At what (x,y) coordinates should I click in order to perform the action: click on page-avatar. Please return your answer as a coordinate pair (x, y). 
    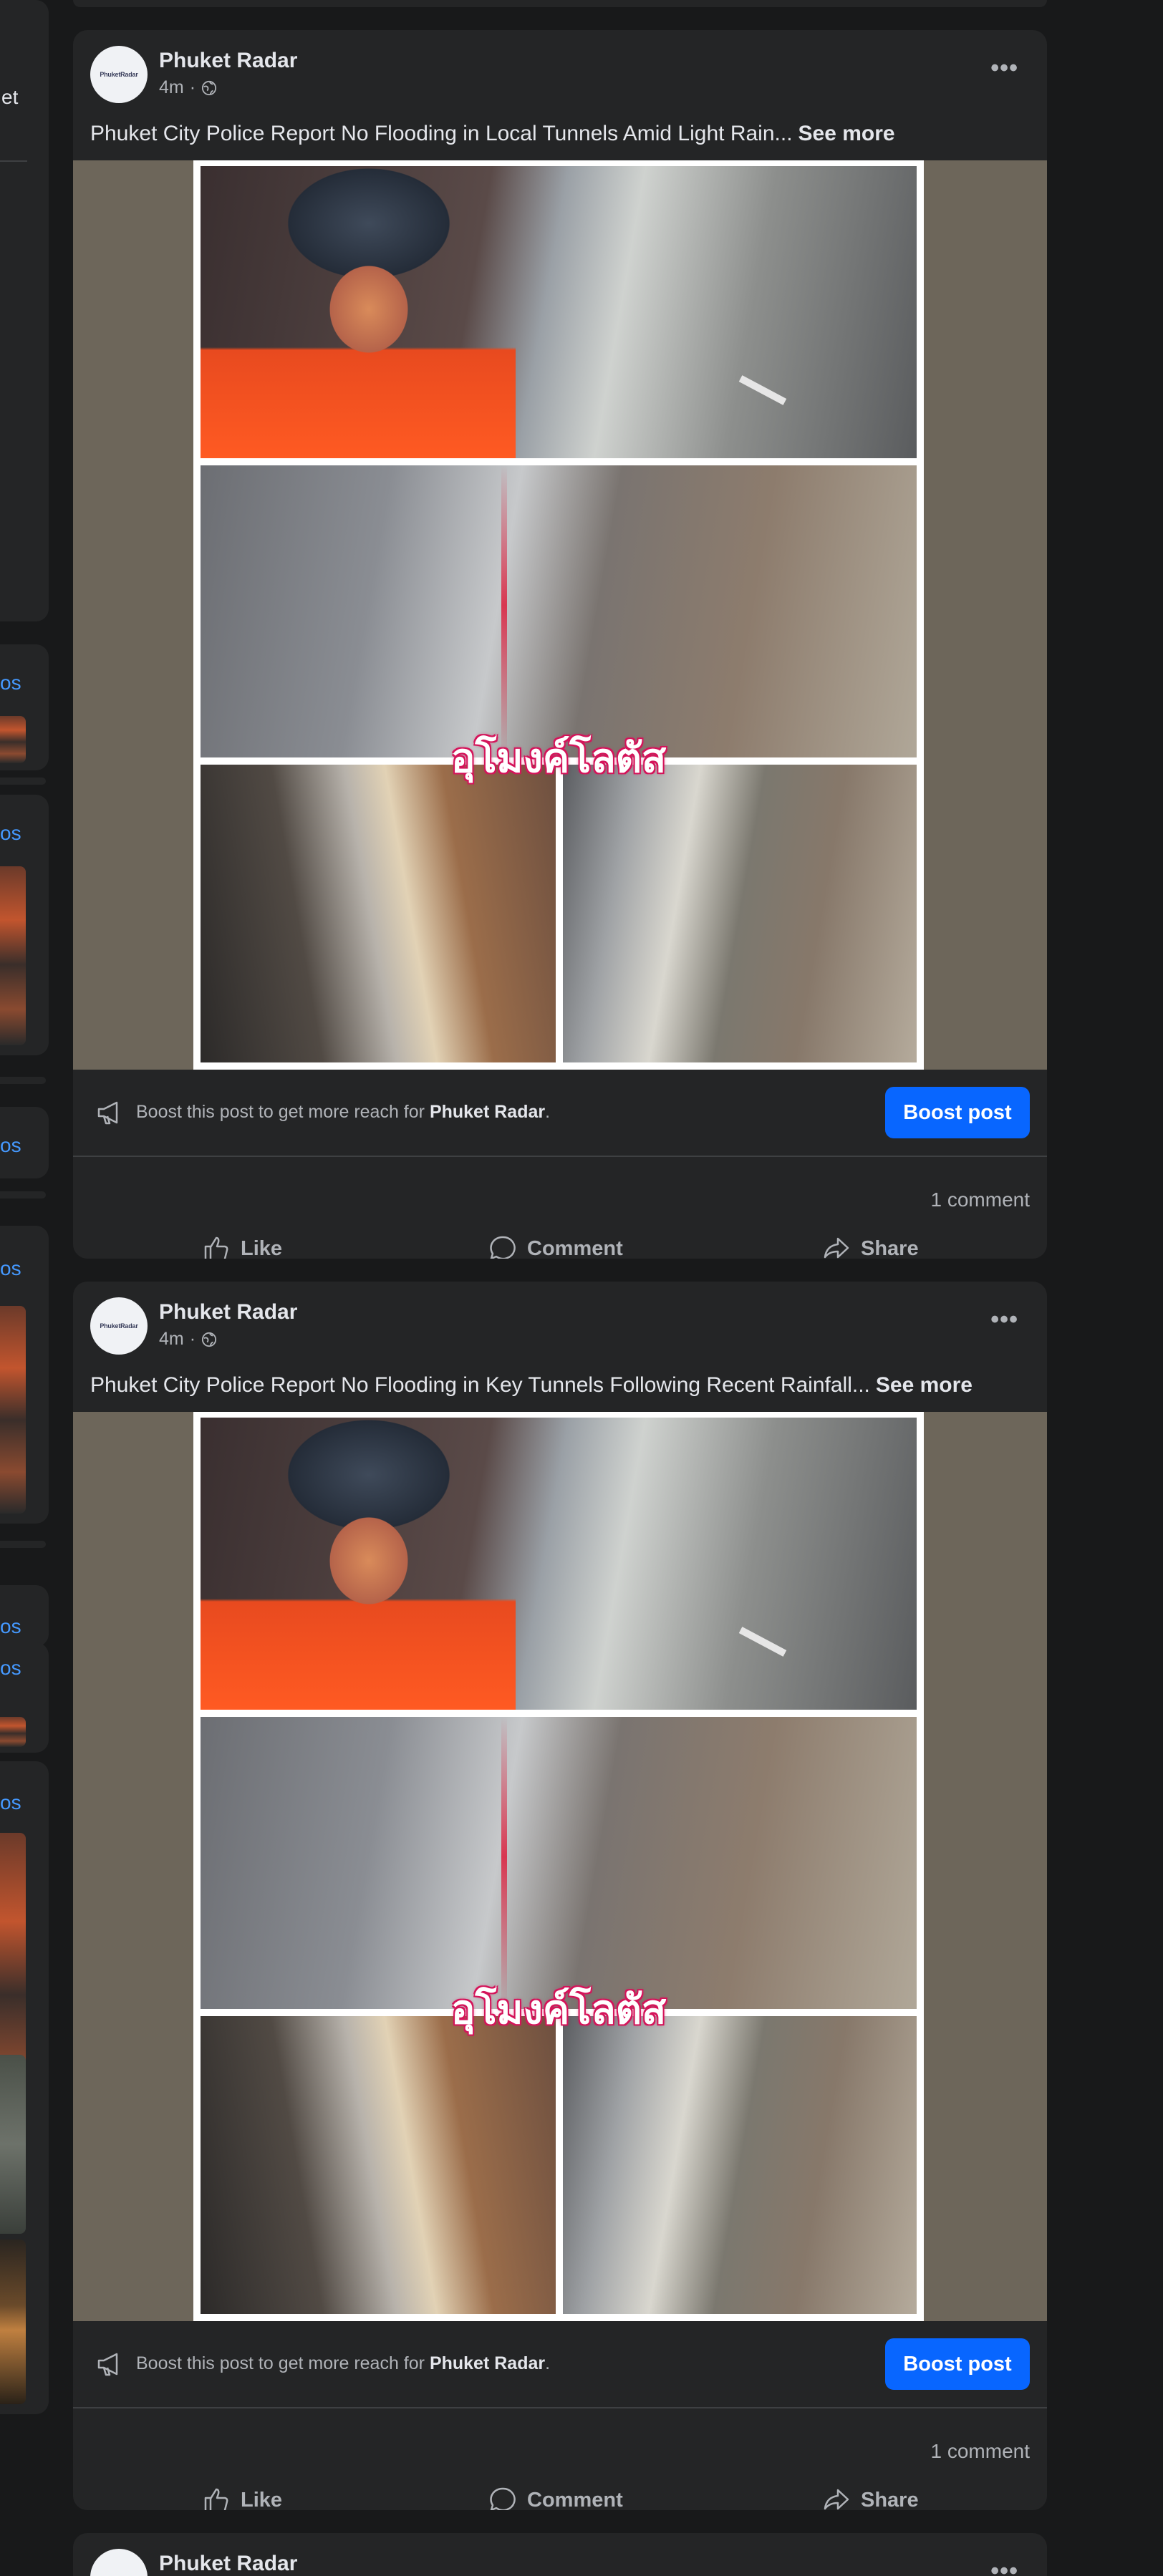
    Looking at the image, I should click on (119, 2562).